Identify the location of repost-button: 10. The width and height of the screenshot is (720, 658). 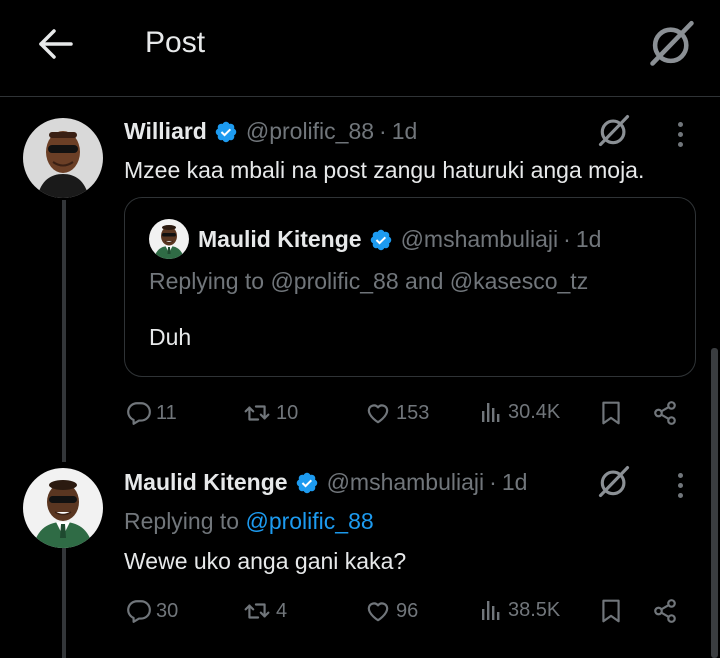
(270, 413).